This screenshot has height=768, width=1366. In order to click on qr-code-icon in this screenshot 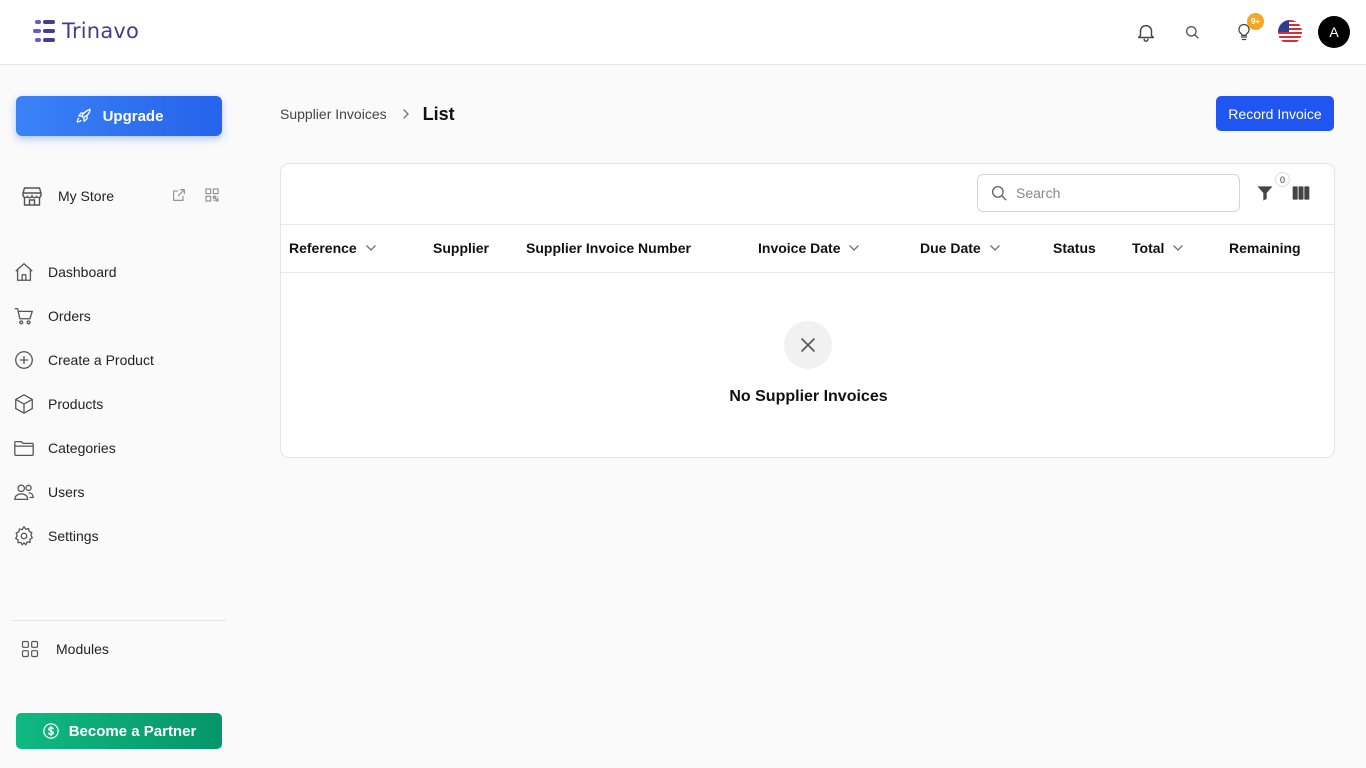, I will do `click(212, 195)`.